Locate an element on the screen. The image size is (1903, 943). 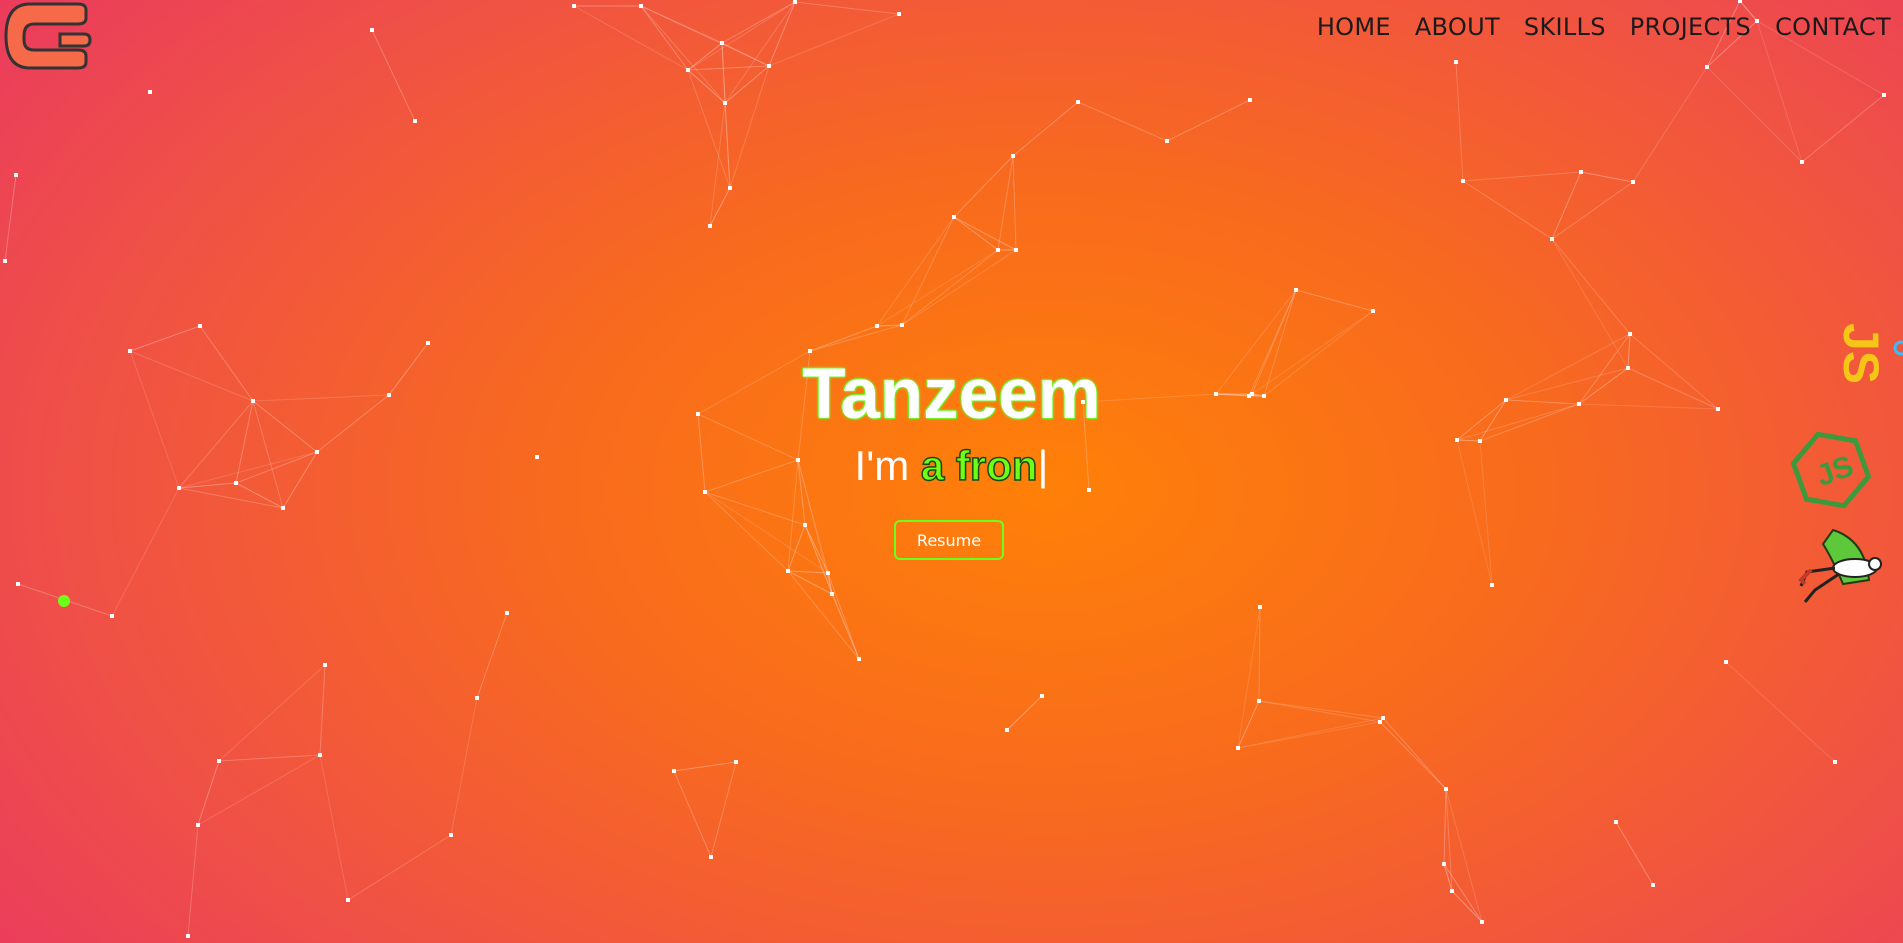
resume-button: Resume is located at coordinates (949, 540).